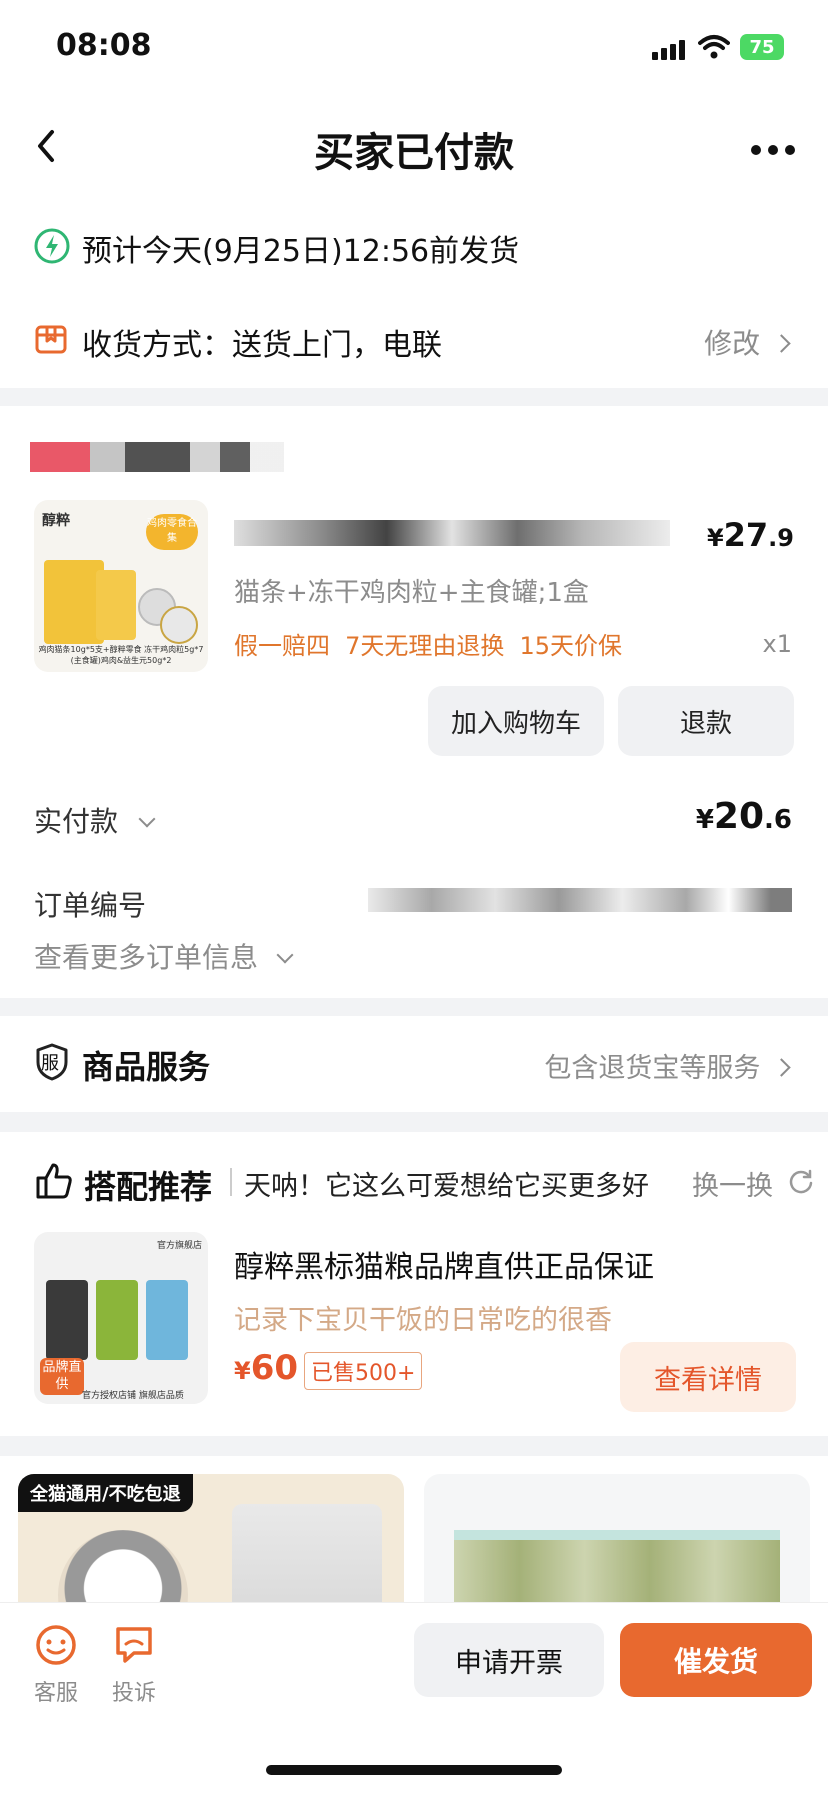 The image size is (828, 1793). Describe the element at coordinates (50, 1063) in the screenshot. I see `service-icon-char: 服` at that location.